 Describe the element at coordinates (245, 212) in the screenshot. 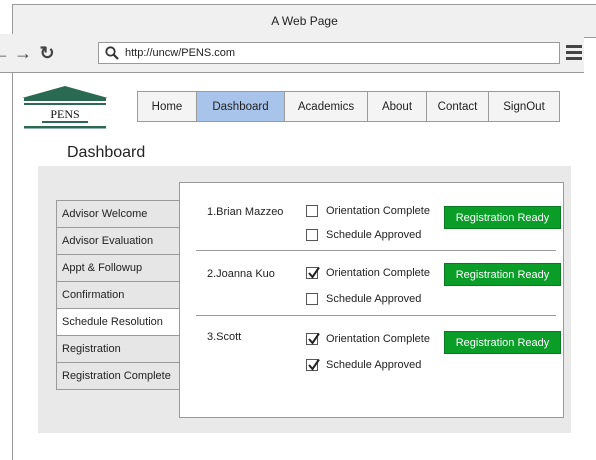

I see `student-name: 1.Brian Mazzeo` at that location.